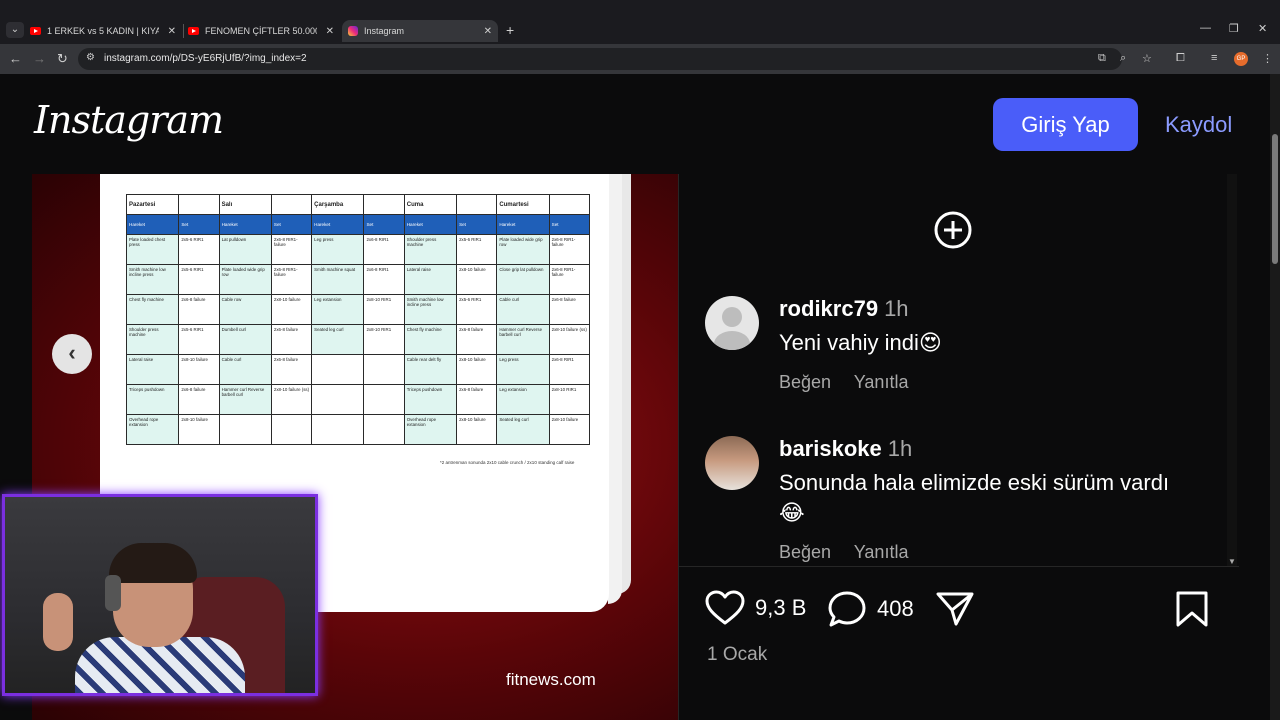  What do you see at coordinates (39, 58) in the screenshot?
I see `forward-icon: →` at bounding box center [39, 58].